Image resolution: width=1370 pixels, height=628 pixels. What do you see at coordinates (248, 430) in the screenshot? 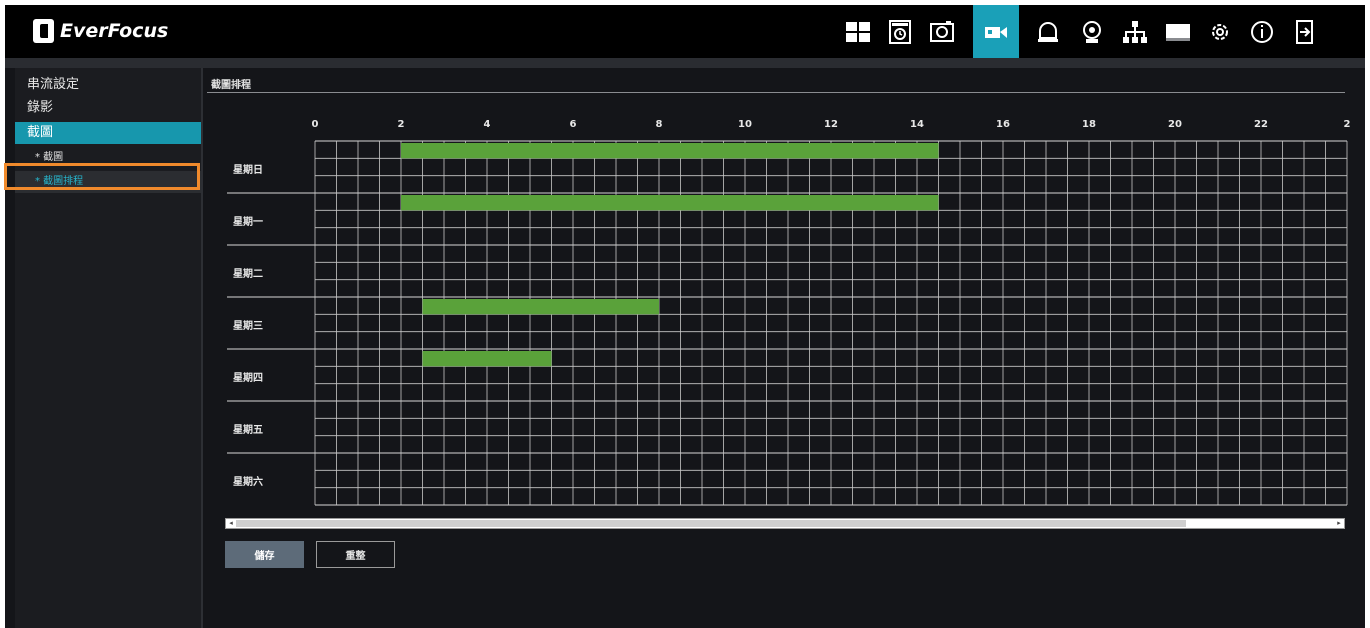
I see `day-label: 星期五` at bounding box center [248, 430].